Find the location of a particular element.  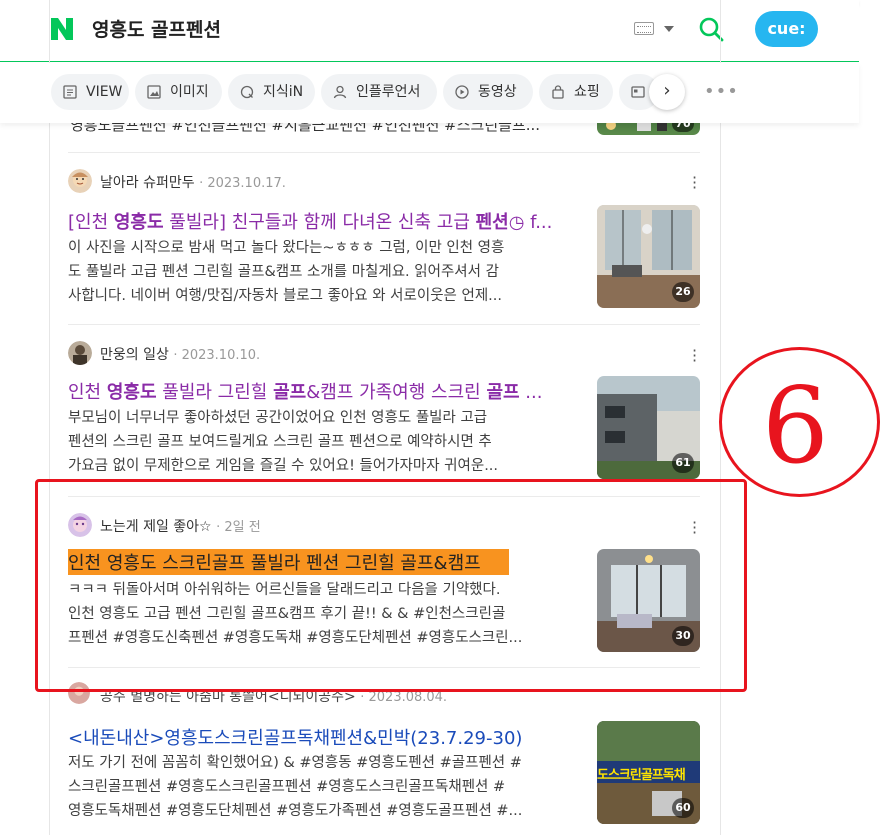

tab-label: 이미지 is located at coordinates (189, 92).